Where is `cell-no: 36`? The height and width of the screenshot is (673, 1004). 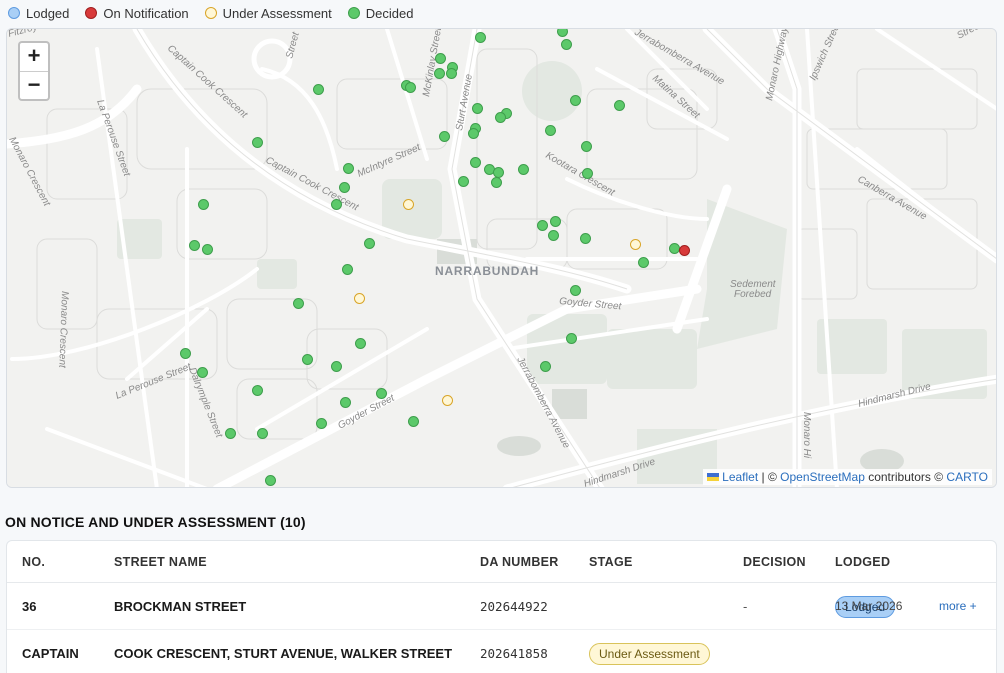 cell-no: 36 is located at coordinates (29, 606).